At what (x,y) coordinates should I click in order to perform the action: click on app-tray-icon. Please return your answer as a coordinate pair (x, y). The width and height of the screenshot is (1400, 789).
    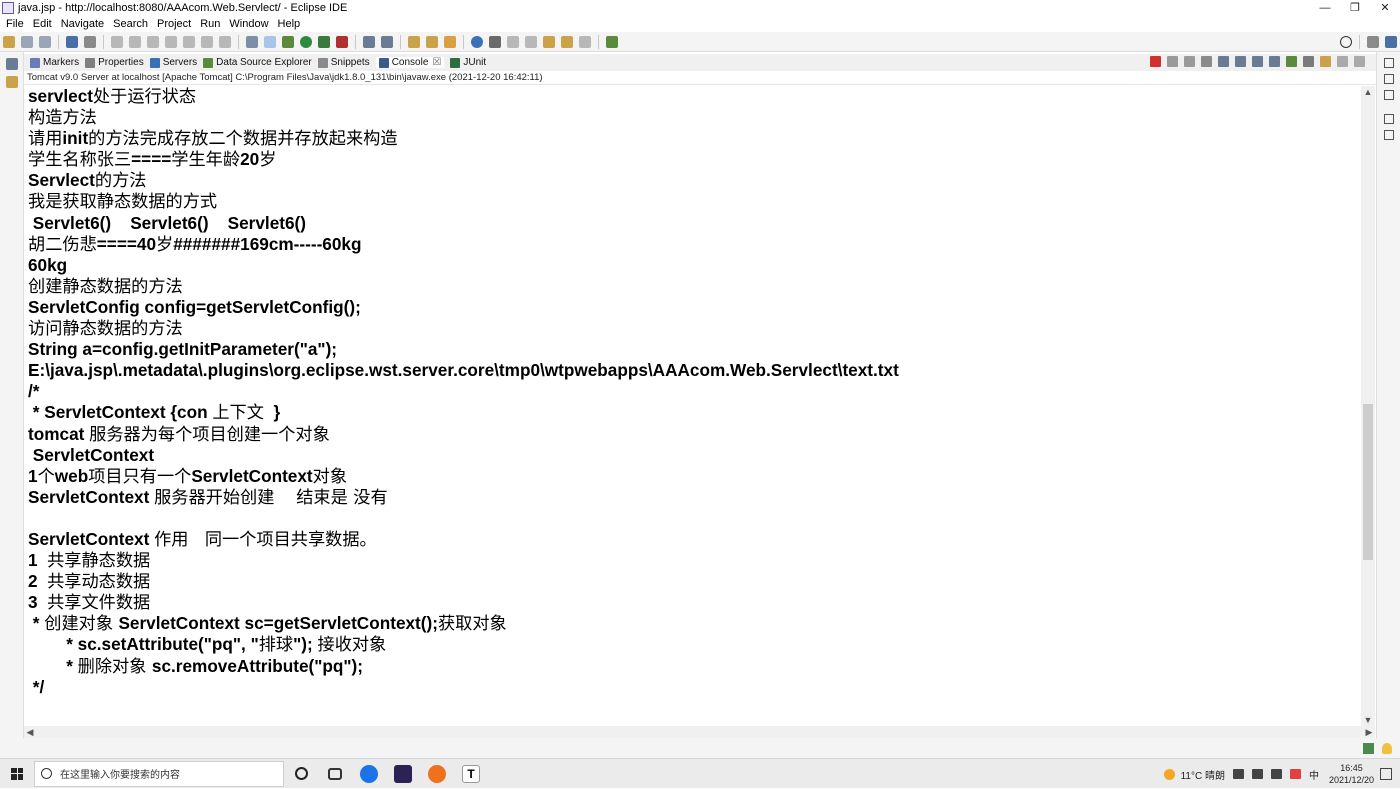
    Looking at the image, I should click on (1295, 774).